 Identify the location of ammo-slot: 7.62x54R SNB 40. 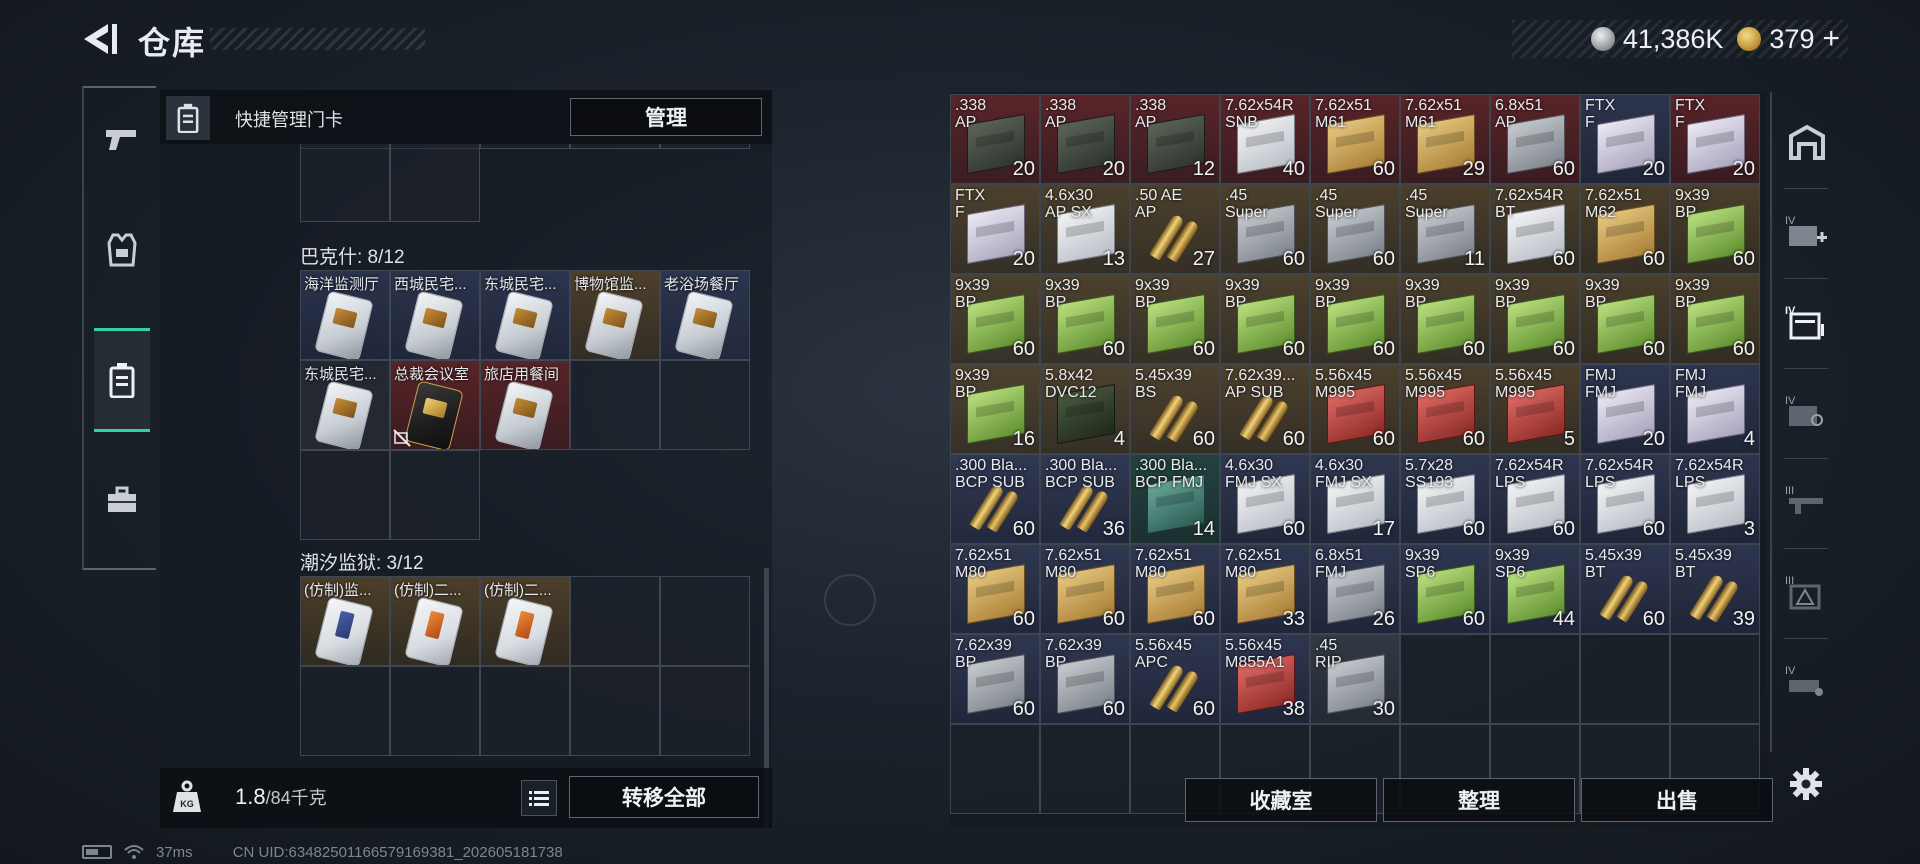
(1265, 139).